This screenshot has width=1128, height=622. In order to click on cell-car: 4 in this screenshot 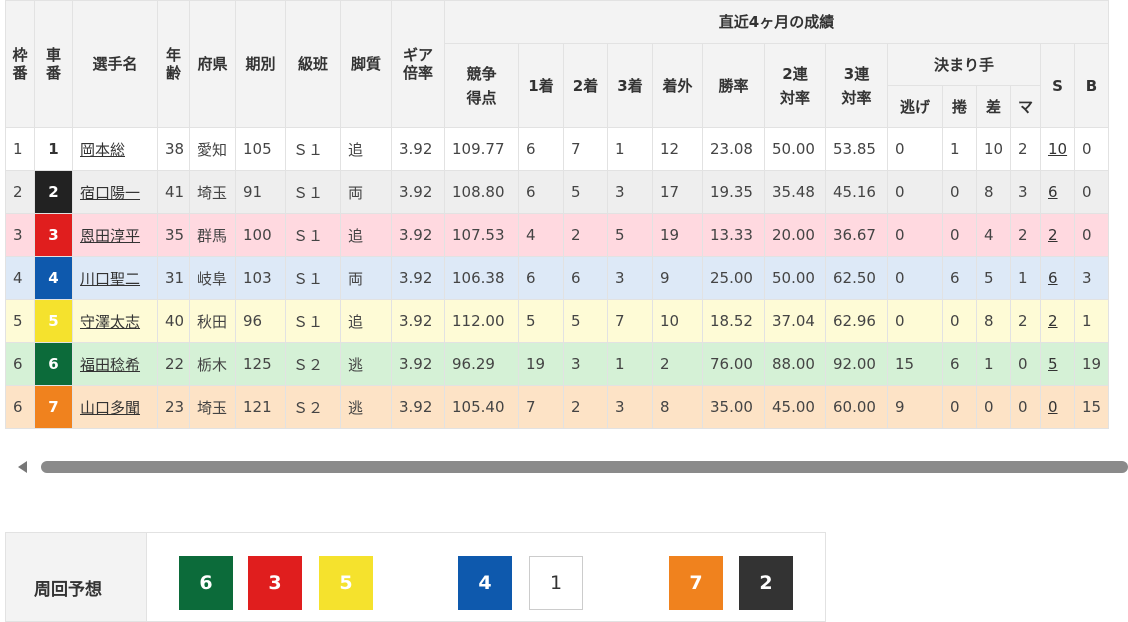, I will do `click(53, 278)`.